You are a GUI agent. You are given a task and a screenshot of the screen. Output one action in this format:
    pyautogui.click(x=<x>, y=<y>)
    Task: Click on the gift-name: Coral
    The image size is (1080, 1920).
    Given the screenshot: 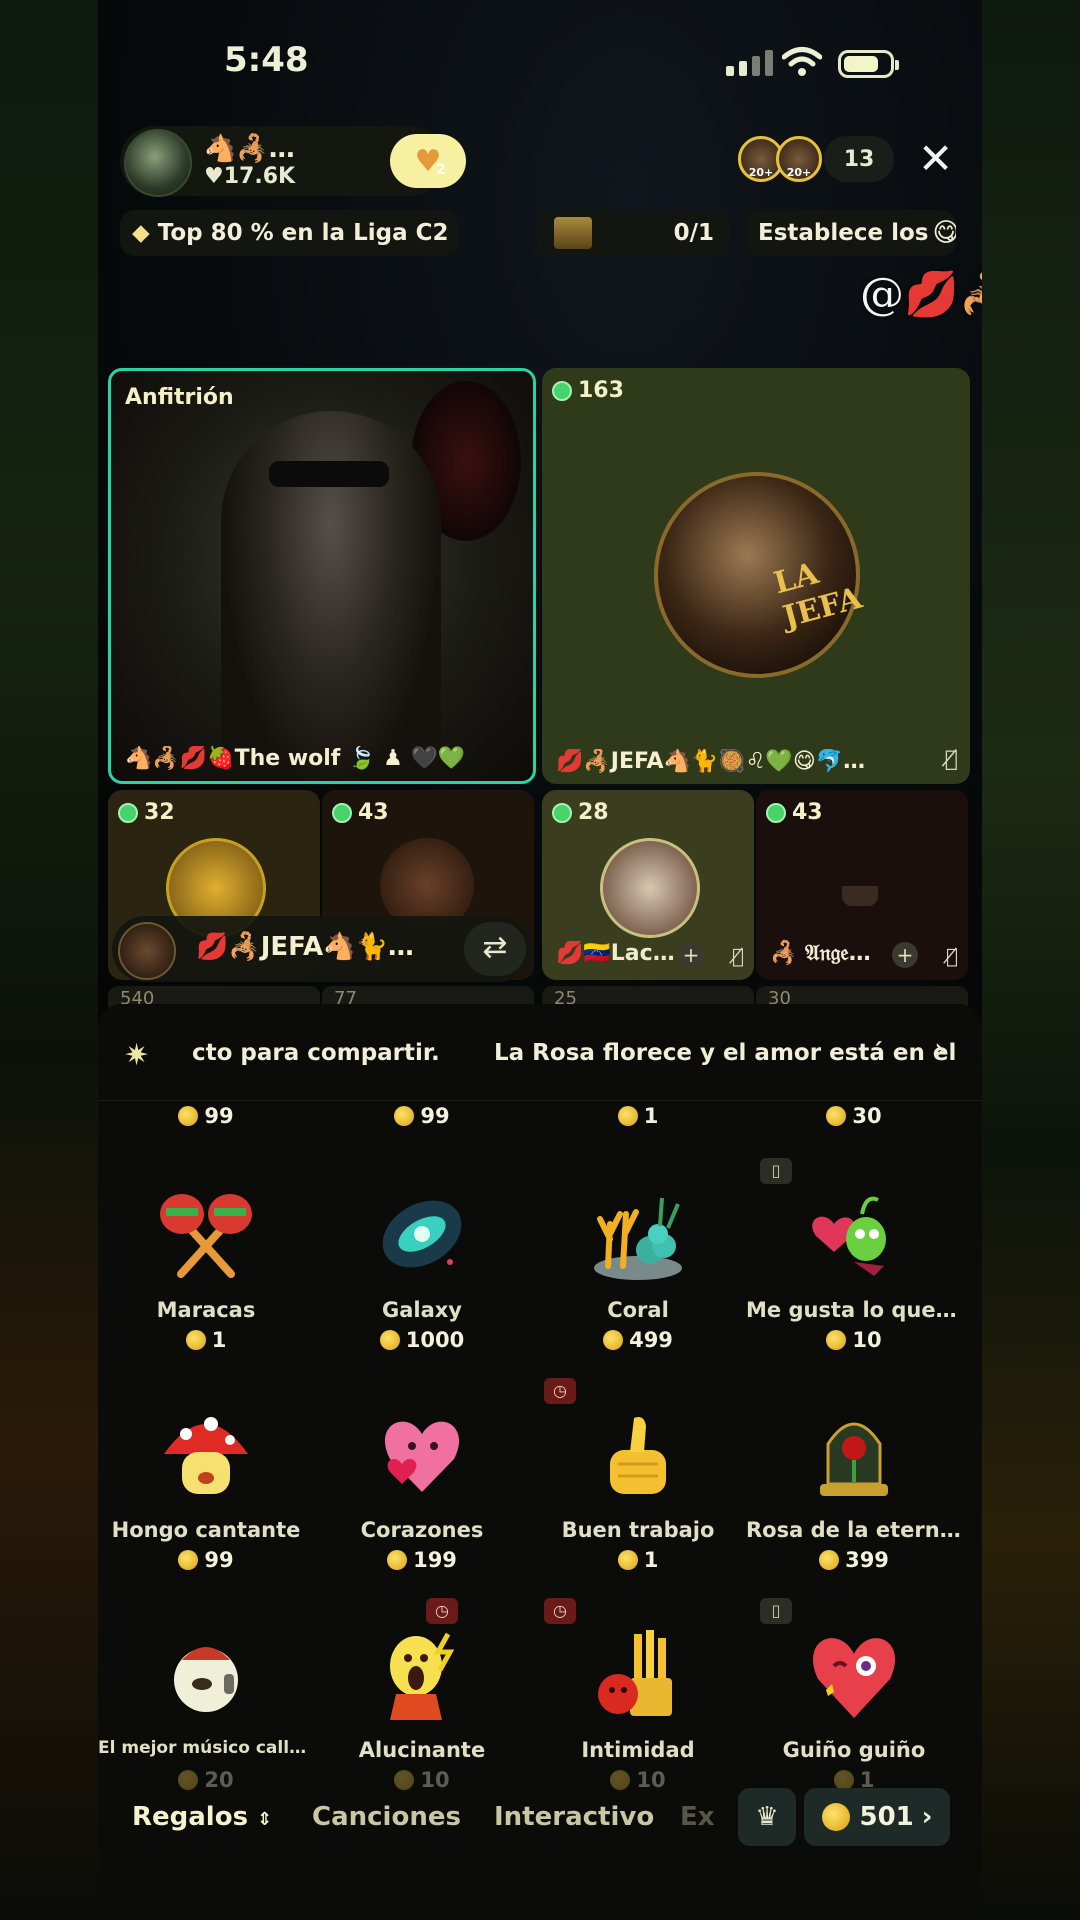 What is the action you would take?
    pyautogui.click(x=638, y=1310)
    